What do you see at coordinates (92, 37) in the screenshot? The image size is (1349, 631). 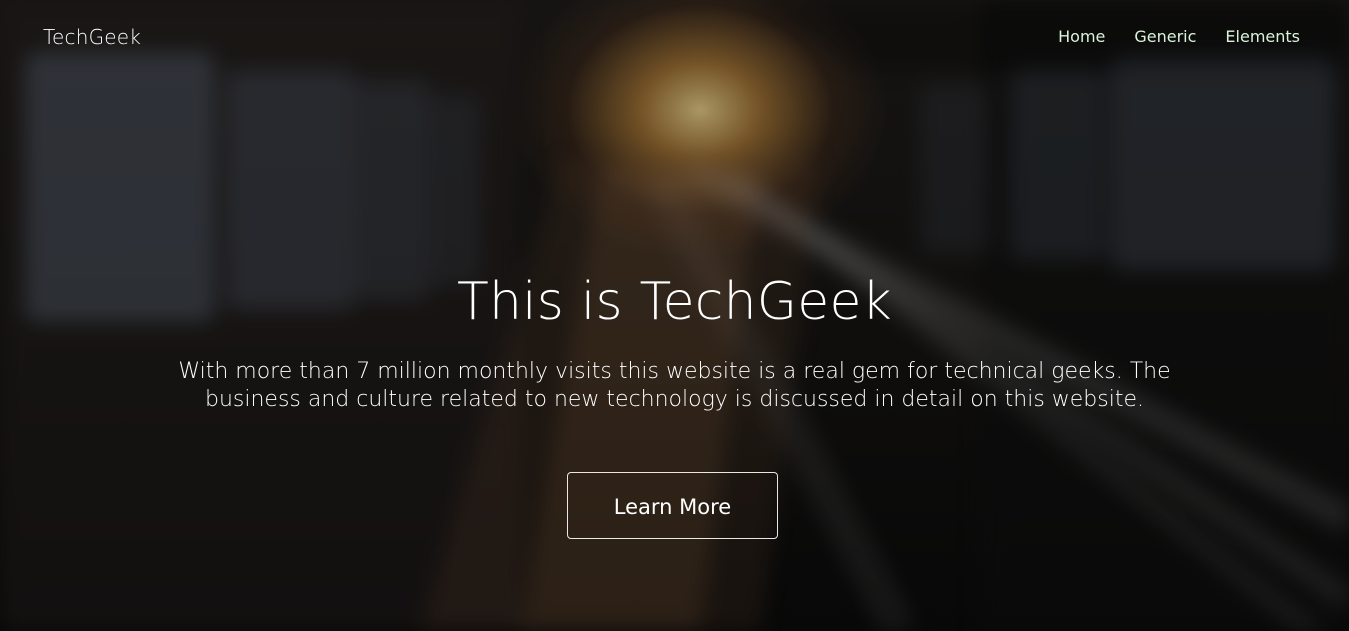 I see `site-logo-link: TechGeek` at bounding box center [92, 37].